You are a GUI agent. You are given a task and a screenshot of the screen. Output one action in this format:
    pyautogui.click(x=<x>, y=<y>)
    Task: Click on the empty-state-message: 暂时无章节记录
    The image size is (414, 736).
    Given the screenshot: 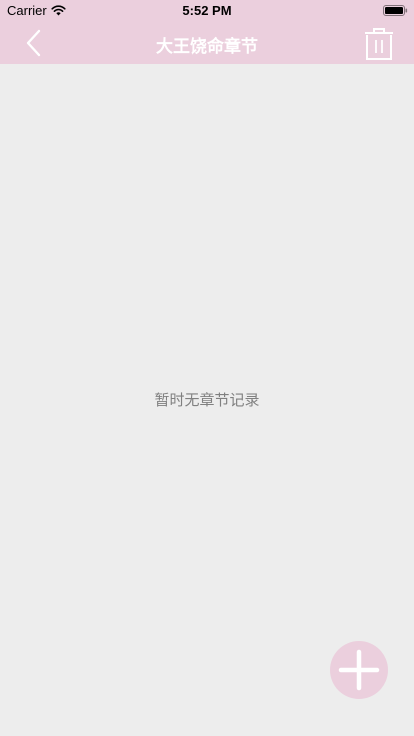 What is the action you would take?
    pyautogui.click(x=207, y=400)
    